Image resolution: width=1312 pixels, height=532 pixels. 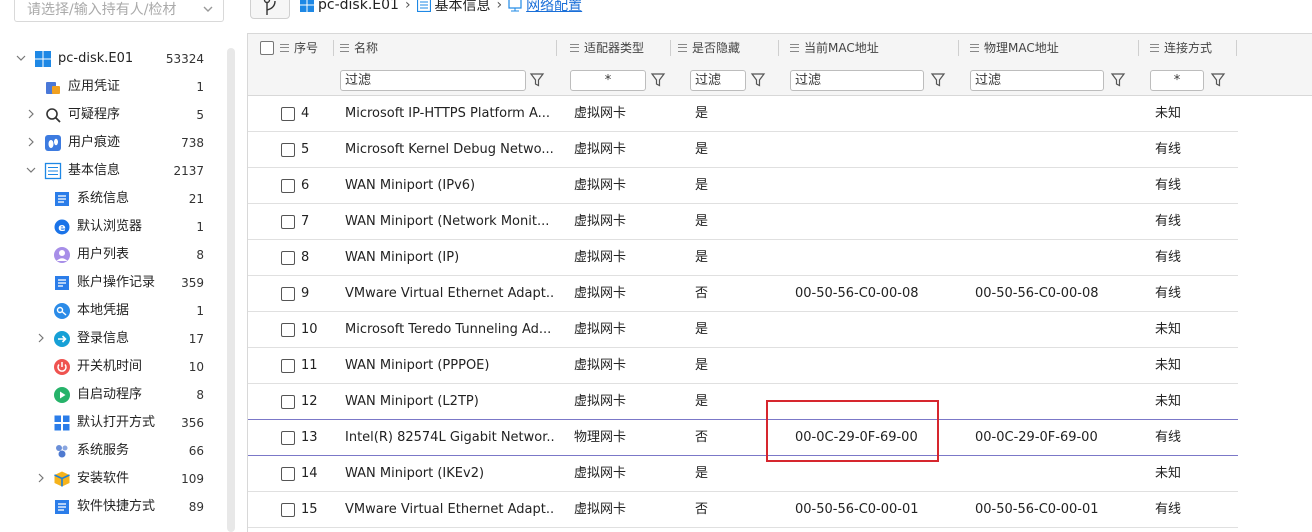 I want to click on tree-item: 本地凭据 1, so click(x=110, y=311).